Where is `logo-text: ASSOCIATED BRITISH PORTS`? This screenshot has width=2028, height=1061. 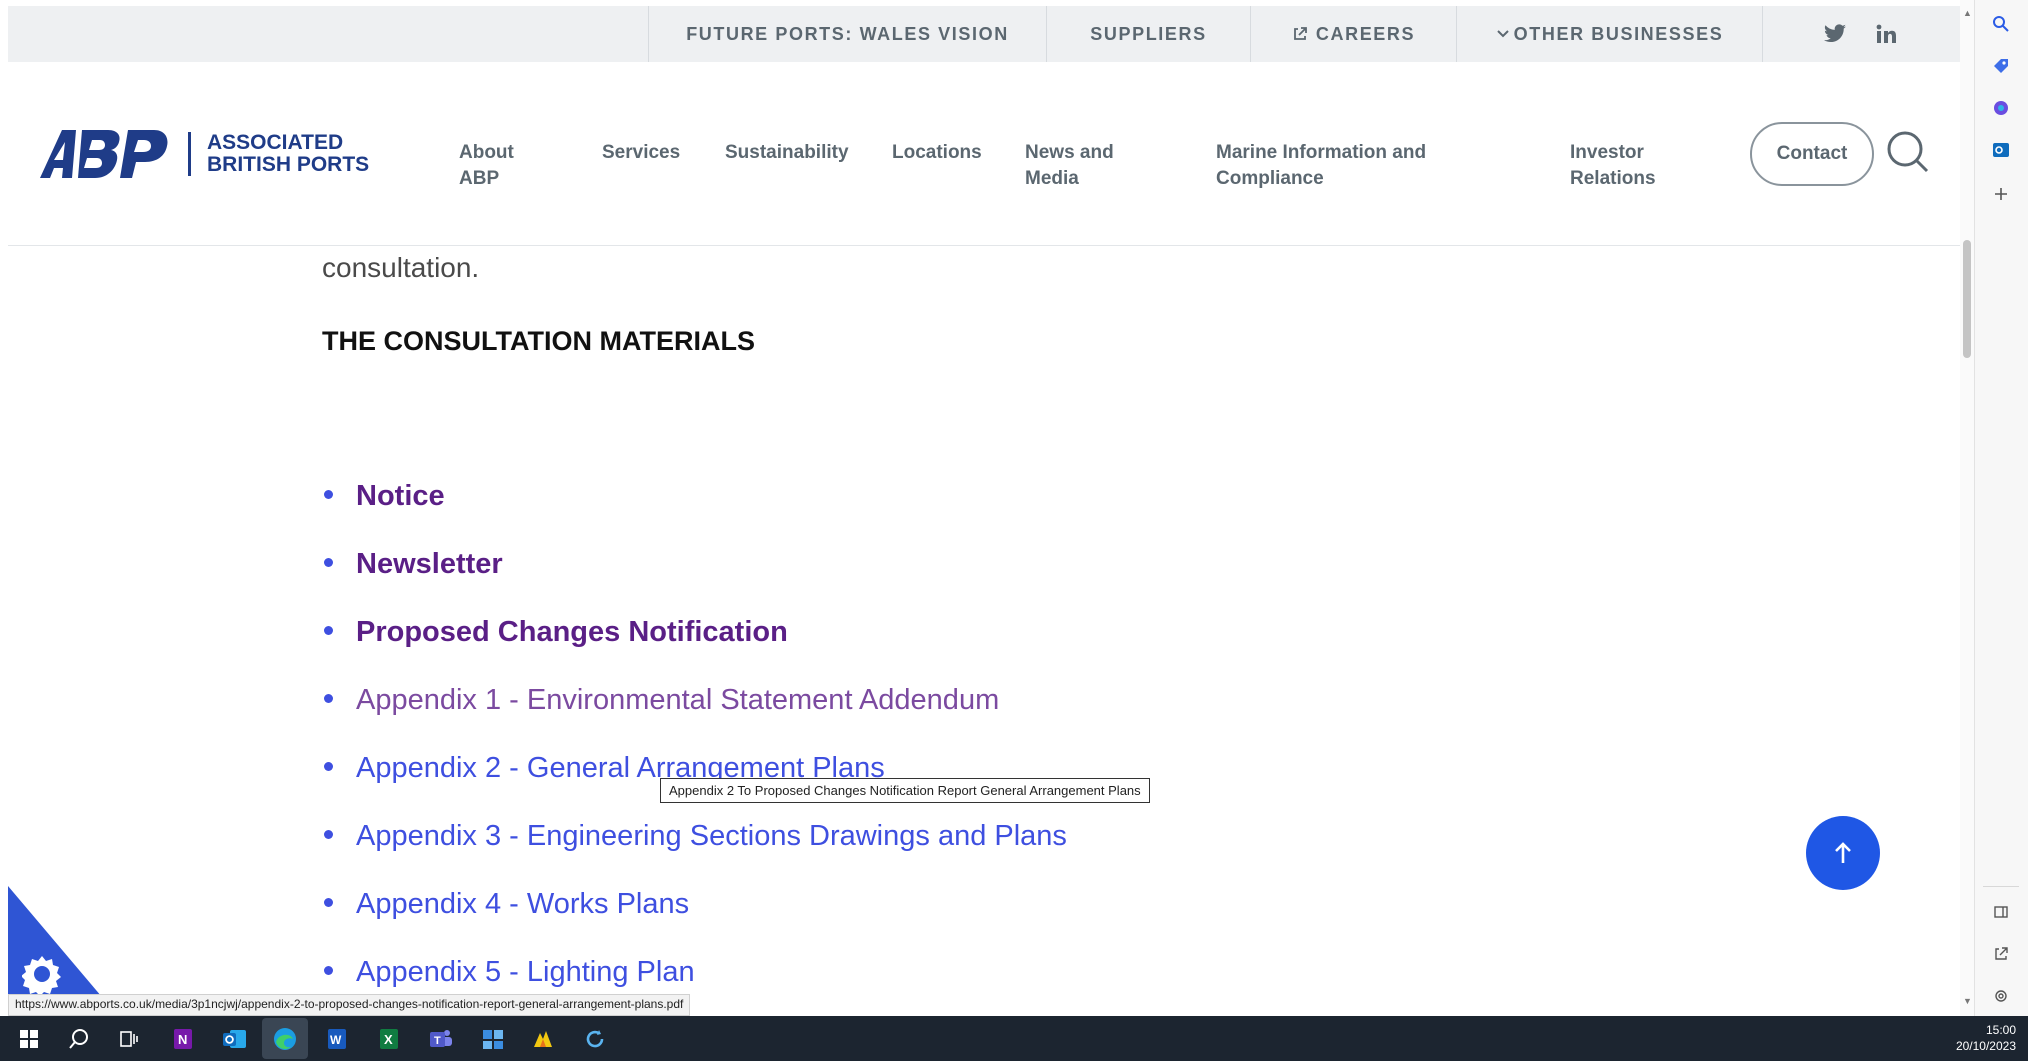
logo-text: ASSOCIATED BRITISH PORTS is located at coordinates (278, 154).